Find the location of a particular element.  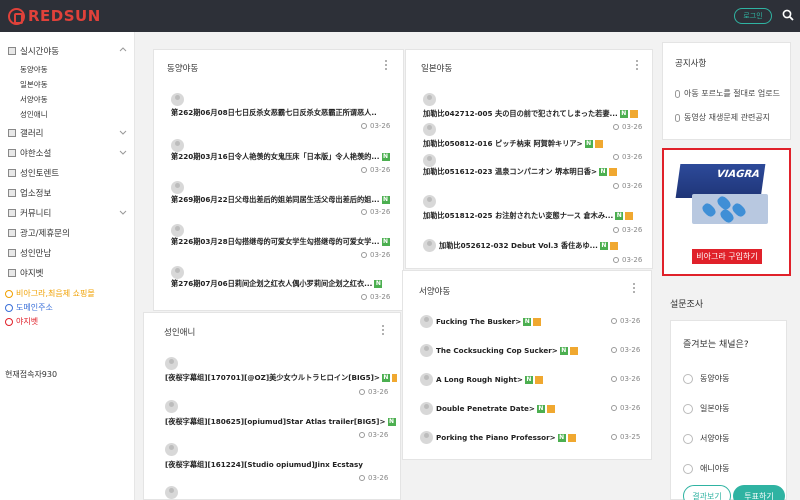

buy-viagra-button: 비아그라 구입하기 is located at coordinates (727, 256).